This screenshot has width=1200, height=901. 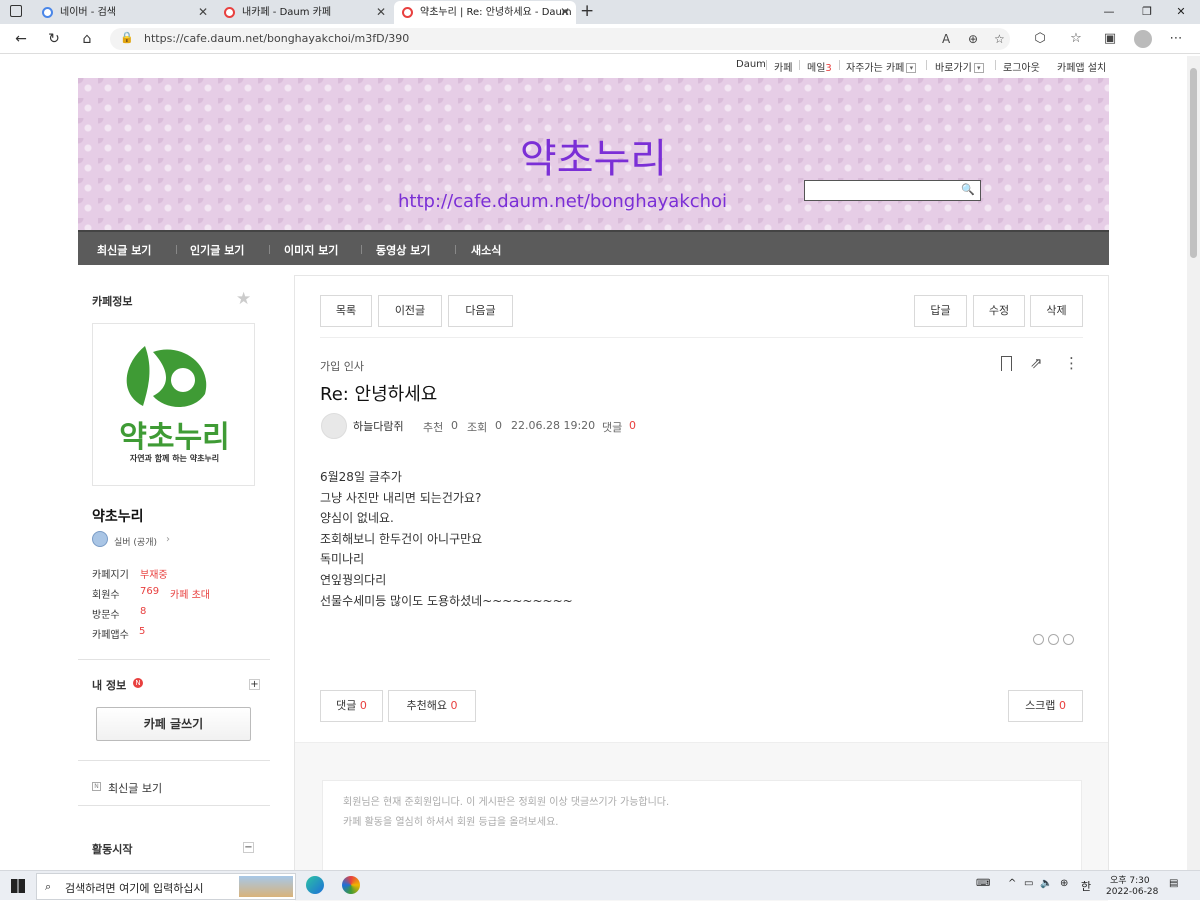 What do you see at coordinates (1056, 311) in the screenshot?
I see `delete-button: 삭제` at bounding box center [1056, 311].